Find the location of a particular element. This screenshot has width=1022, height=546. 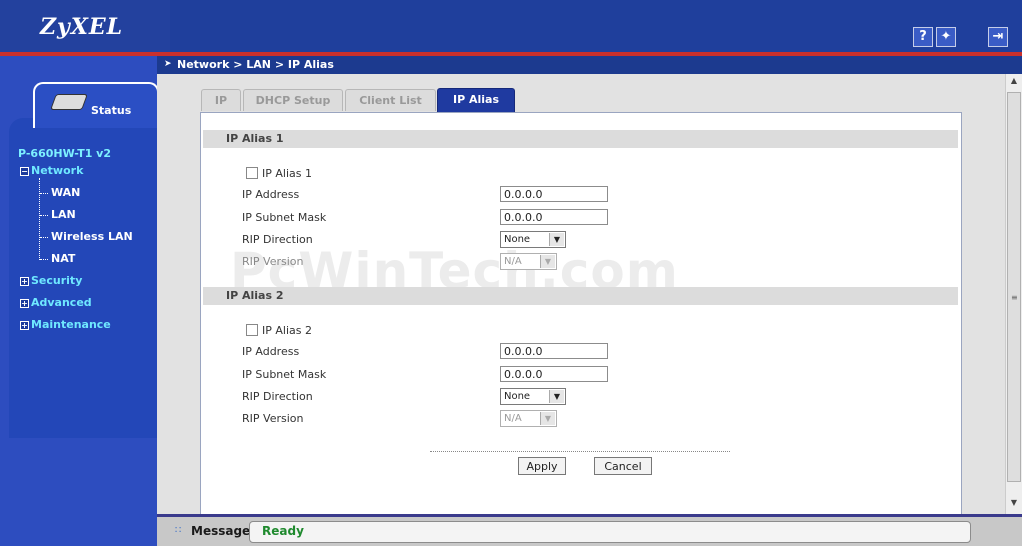

nav-maintenance: + Maintenance is located at coordinates (65, 324).